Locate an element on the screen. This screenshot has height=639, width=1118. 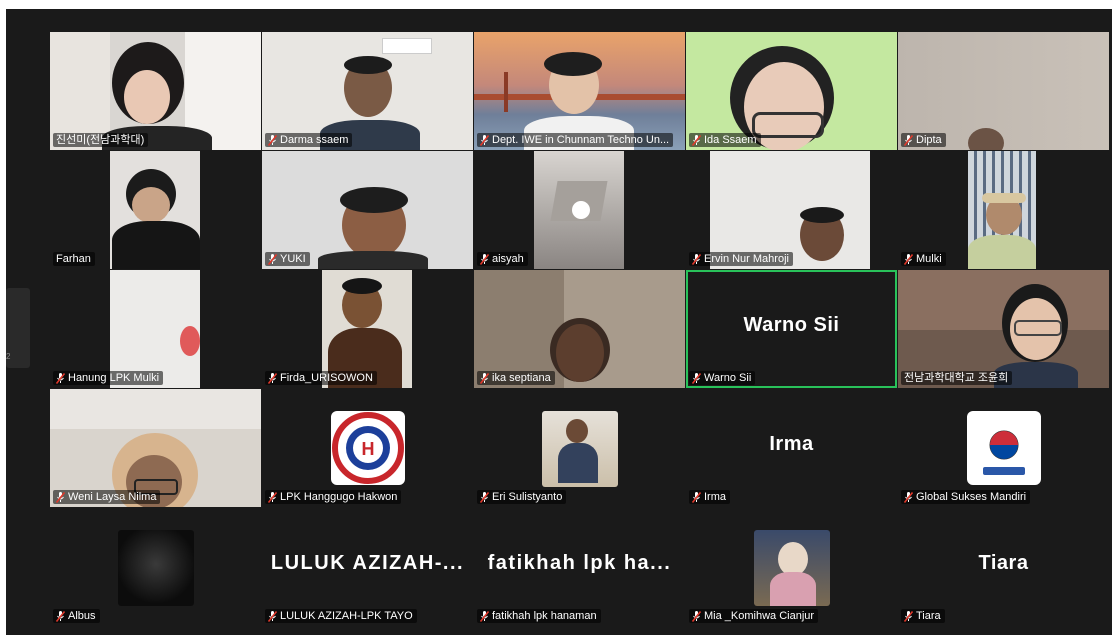
participant-tile: Weni Laysa Nilma is located at coordinates (155, 448).